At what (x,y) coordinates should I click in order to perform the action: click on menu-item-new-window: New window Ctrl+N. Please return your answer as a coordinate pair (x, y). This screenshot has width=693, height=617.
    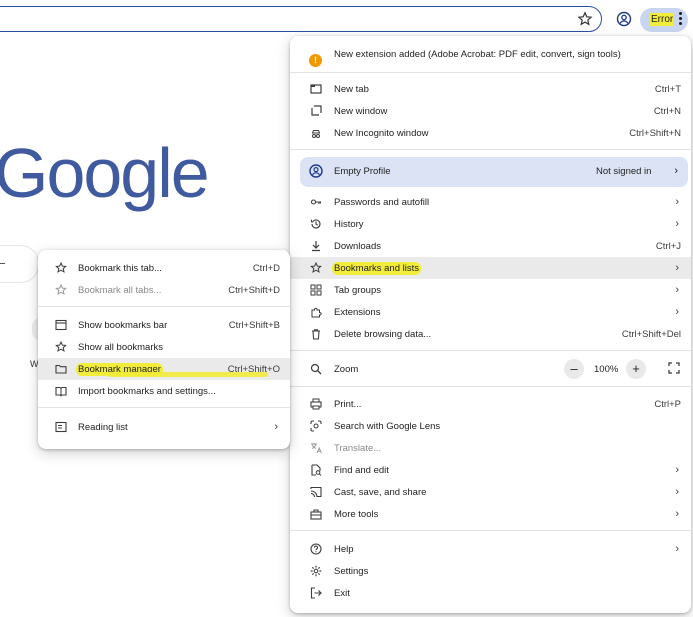
    Looking at the image, I should click on (490, 111).